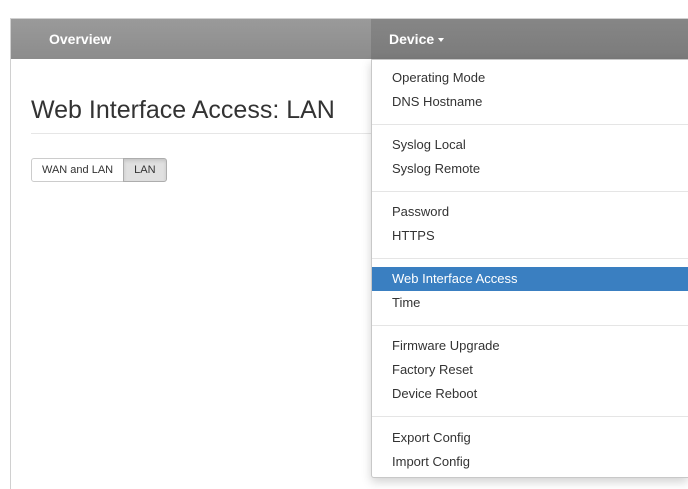  What do you see at coordinates (412, 39) in the screenshot?
I see `nav-device-label: Device` at bounding box center [412, 39].